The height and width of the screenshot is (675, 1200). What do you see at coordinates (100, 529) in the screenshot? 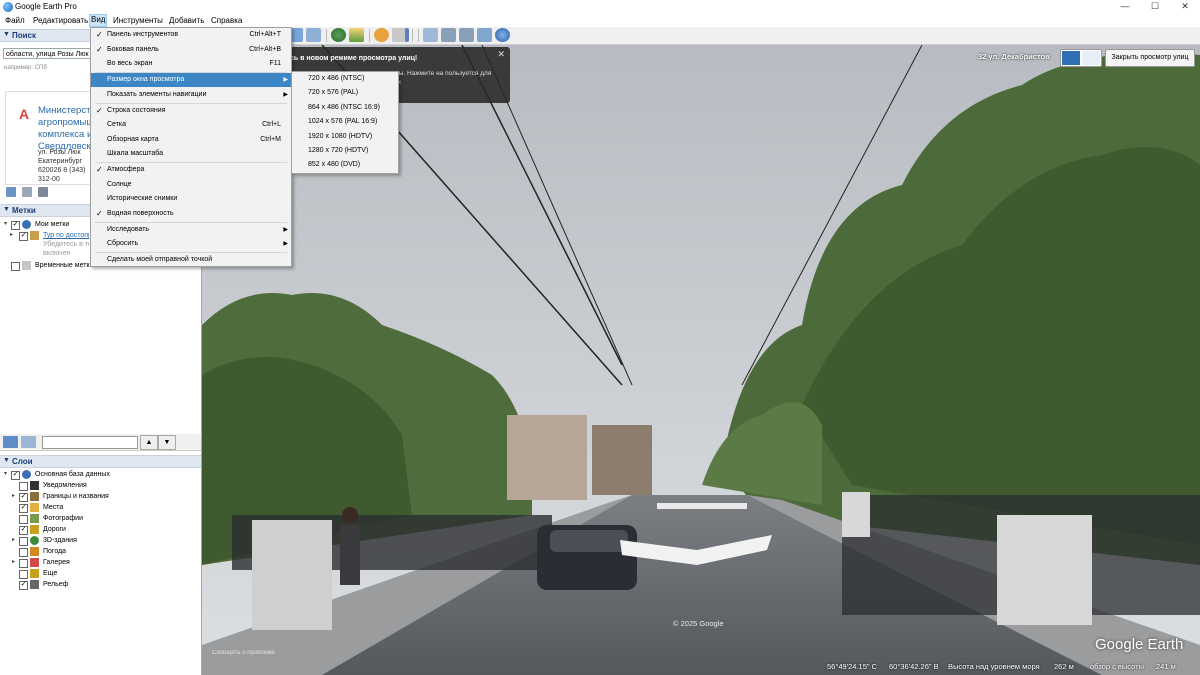
I see `layer-row: ✓ Дороги` at bounding box center [100, 529].